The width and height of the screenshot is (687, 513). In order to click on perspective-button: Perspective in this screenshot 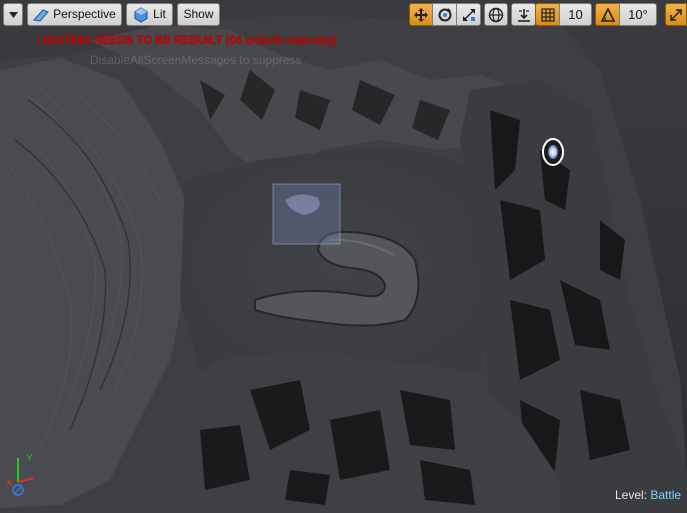, I will do `click(74, 14)`.